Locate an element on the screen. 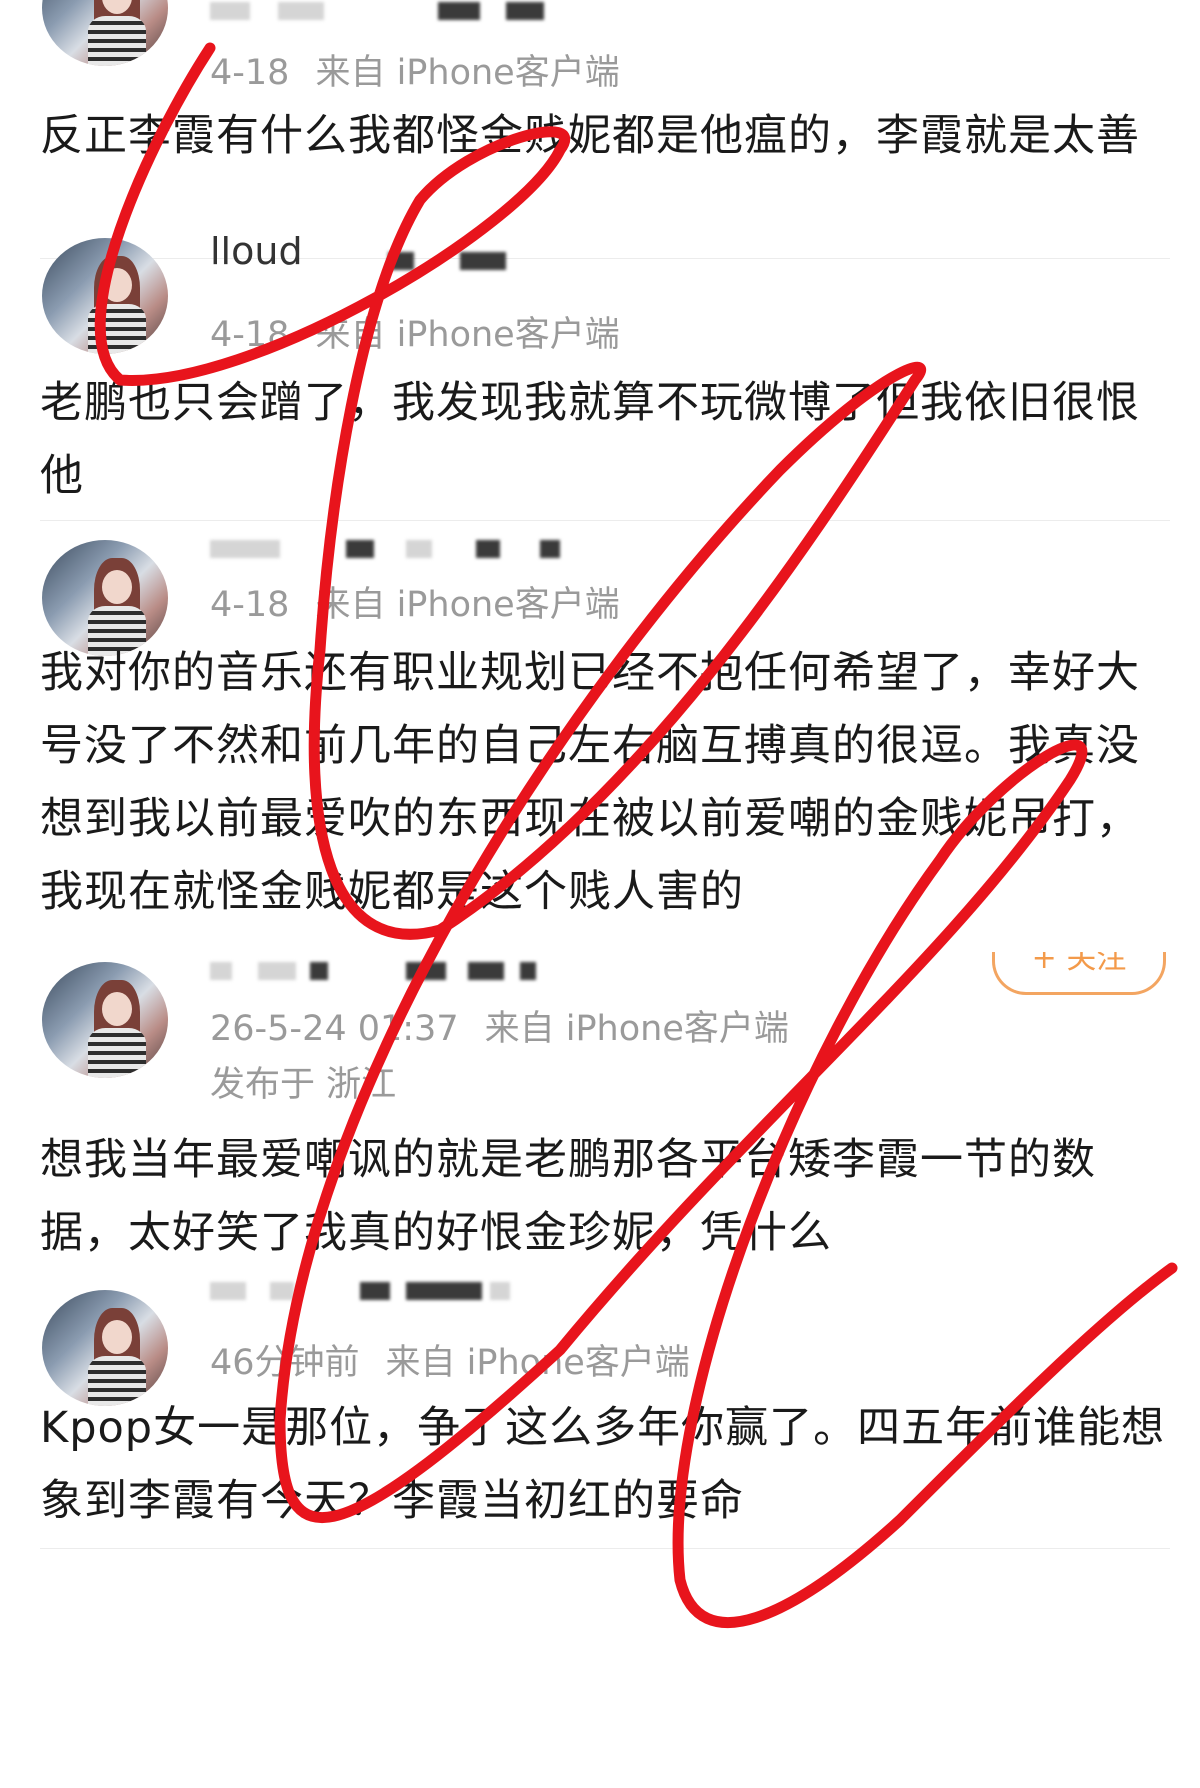  post-meta: 26-5-24 01:37 来自 iPhone客户端 is located at coordinates (499, 1025).